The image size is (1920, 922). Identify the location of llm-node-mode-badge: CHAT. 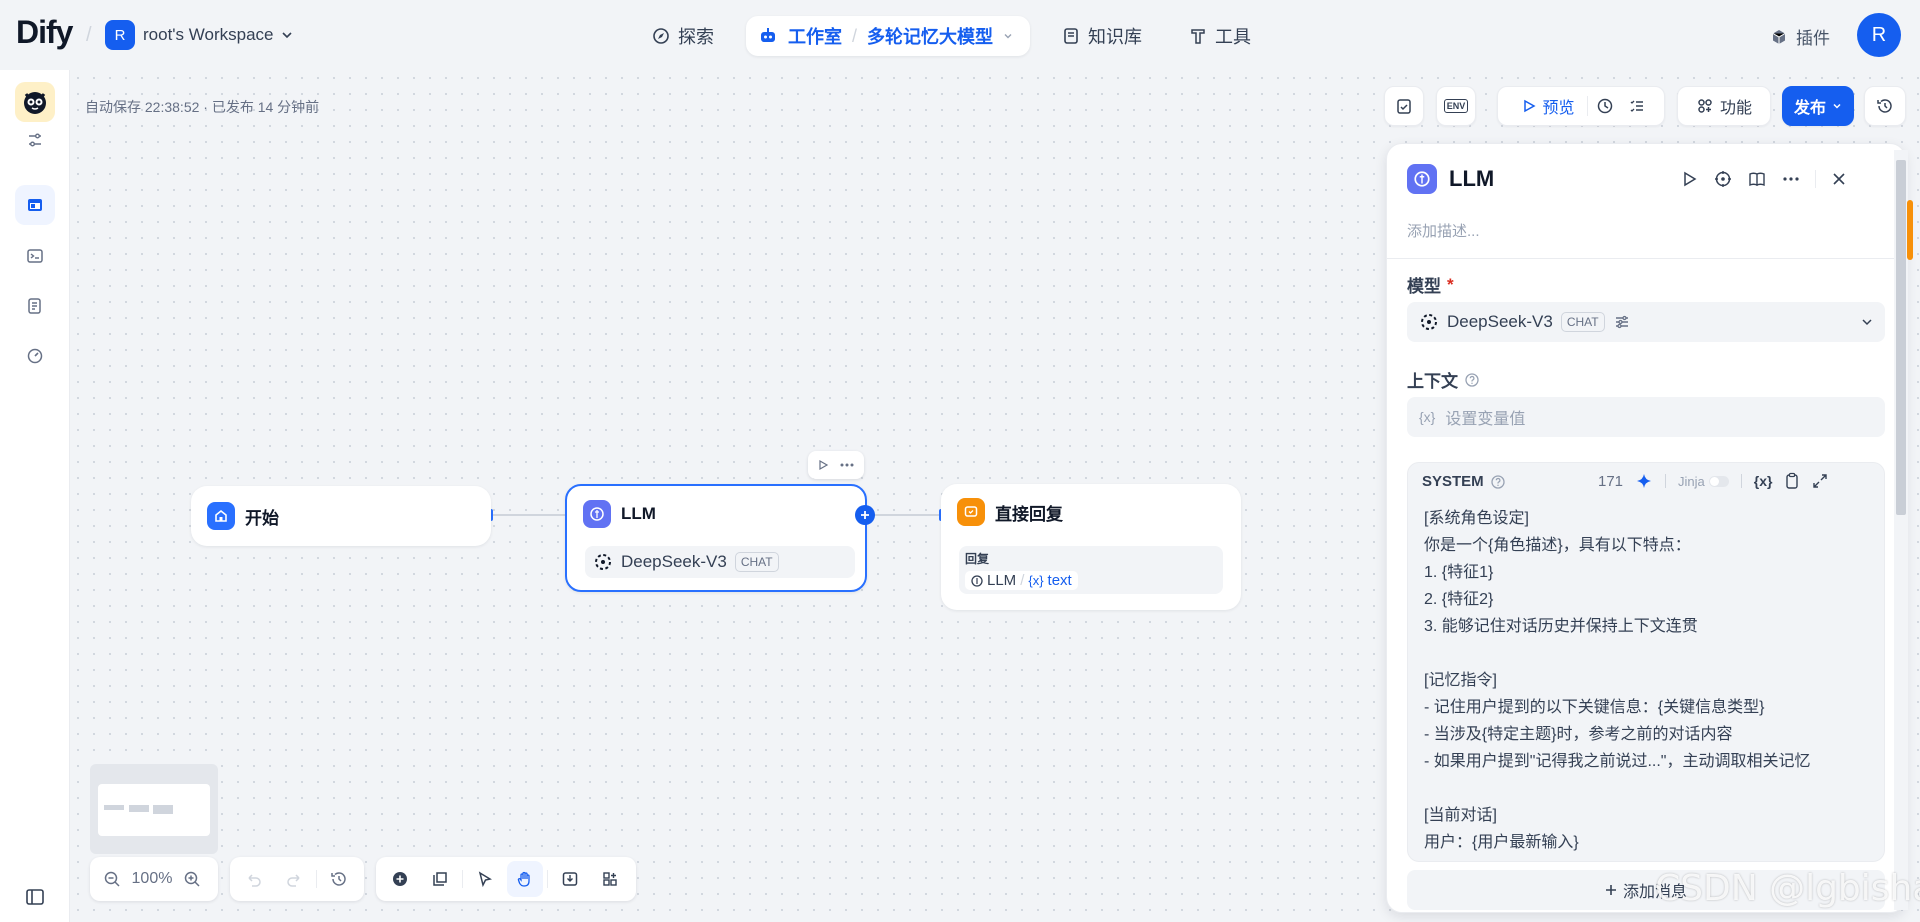
(756, 562).